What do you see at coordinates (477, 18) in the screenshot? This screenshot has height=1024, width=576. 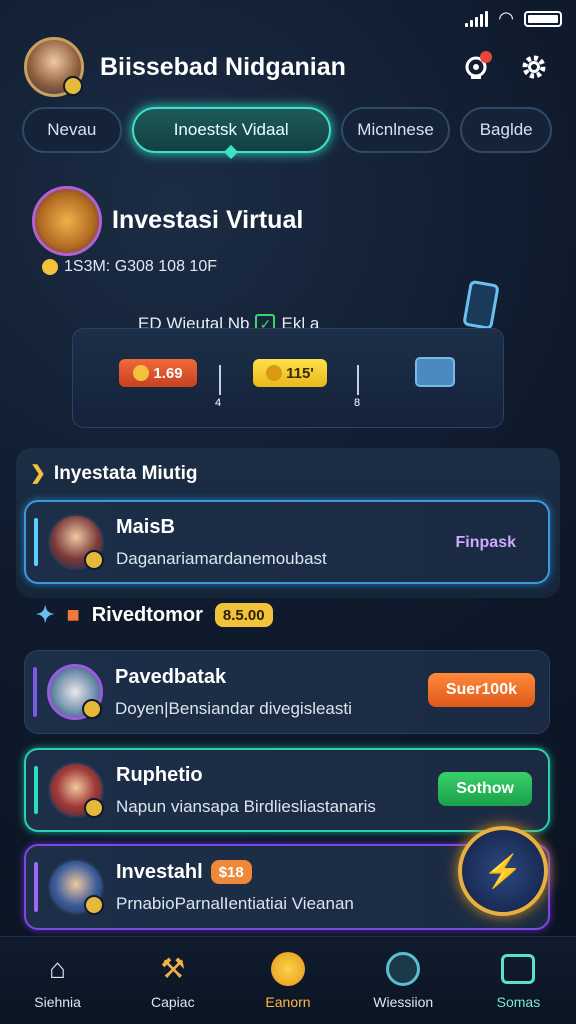 I see `signal-icon` at bounding box center [477, 18].